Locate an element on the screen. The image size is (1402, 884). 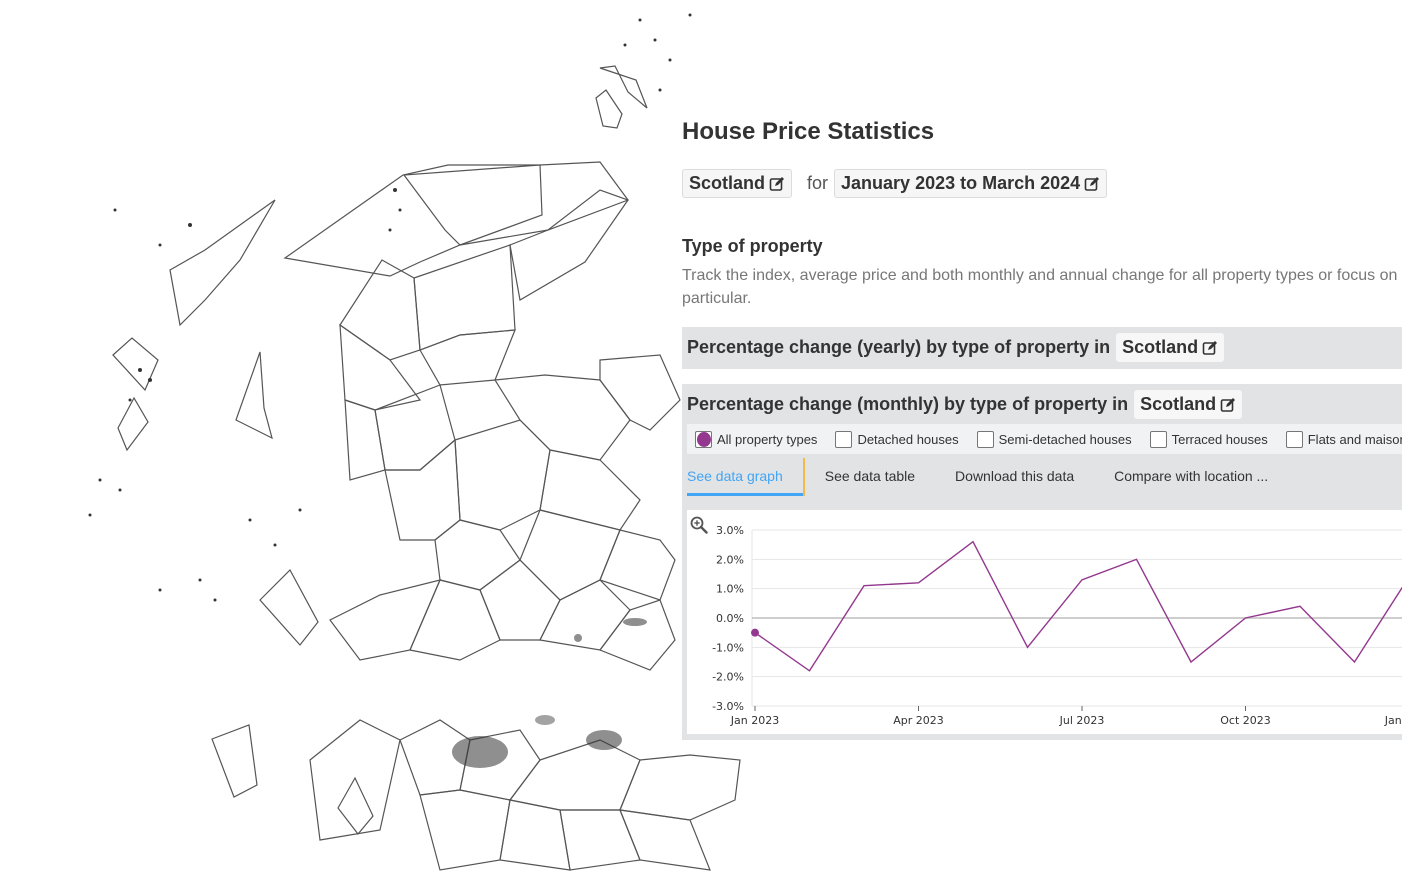
x-tick-label: Apr 2023 is located at coordinates (918, 720).